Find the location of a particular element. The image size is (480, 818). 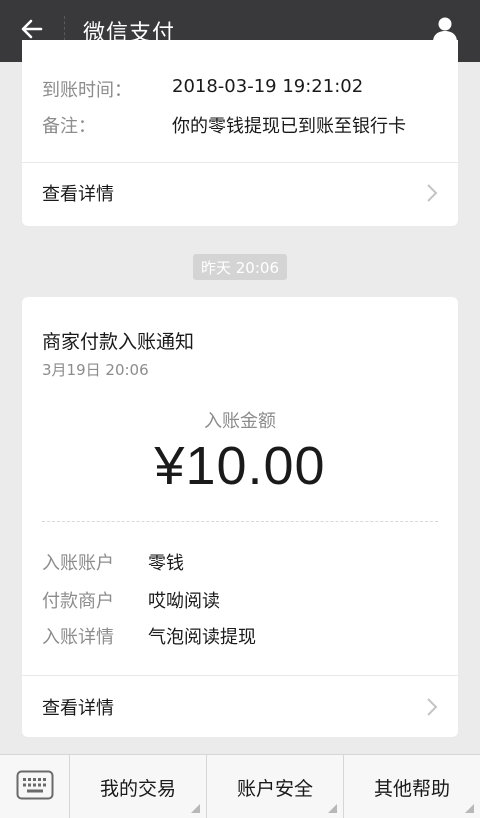

bottom-menu-bar: 我的交易 账户安全 其他帮助 is located at coordinates (240, 786).